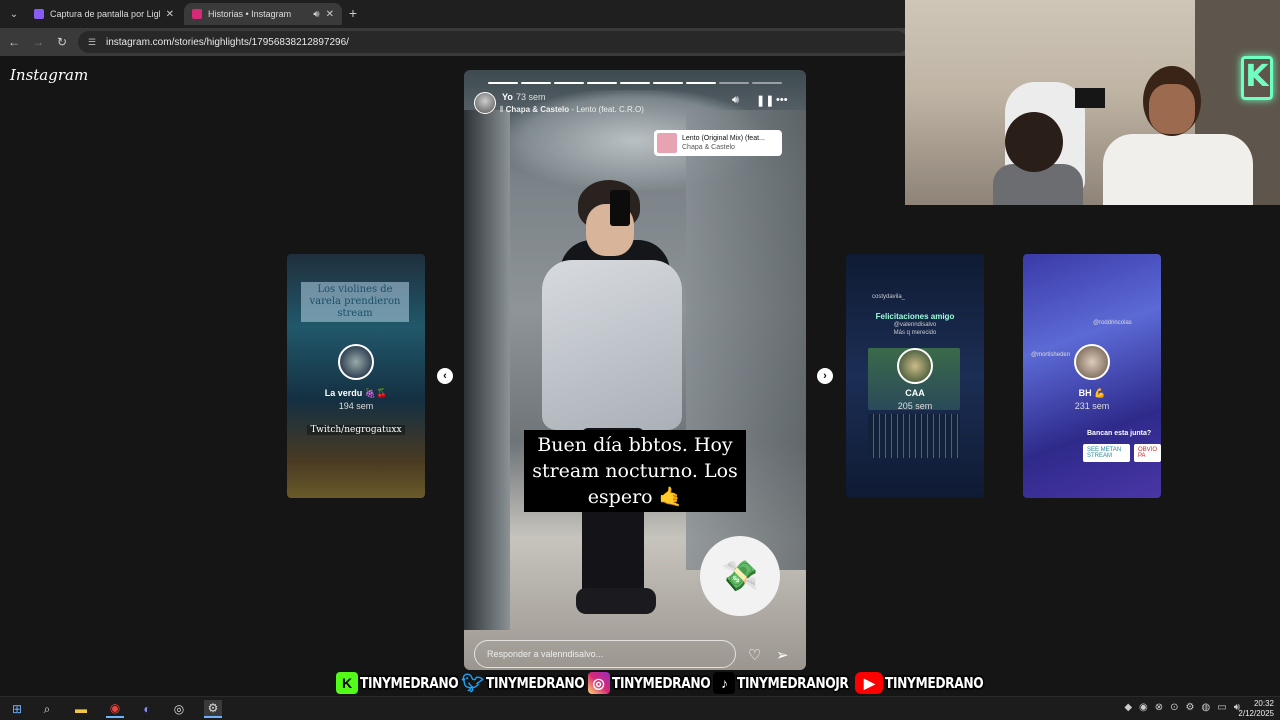 The width and height of the screenshot is (1280, 720). Describe the element at coordinates (1174, 707) in the screenshot. I see `tray-app-icon: ⊙` at that location.